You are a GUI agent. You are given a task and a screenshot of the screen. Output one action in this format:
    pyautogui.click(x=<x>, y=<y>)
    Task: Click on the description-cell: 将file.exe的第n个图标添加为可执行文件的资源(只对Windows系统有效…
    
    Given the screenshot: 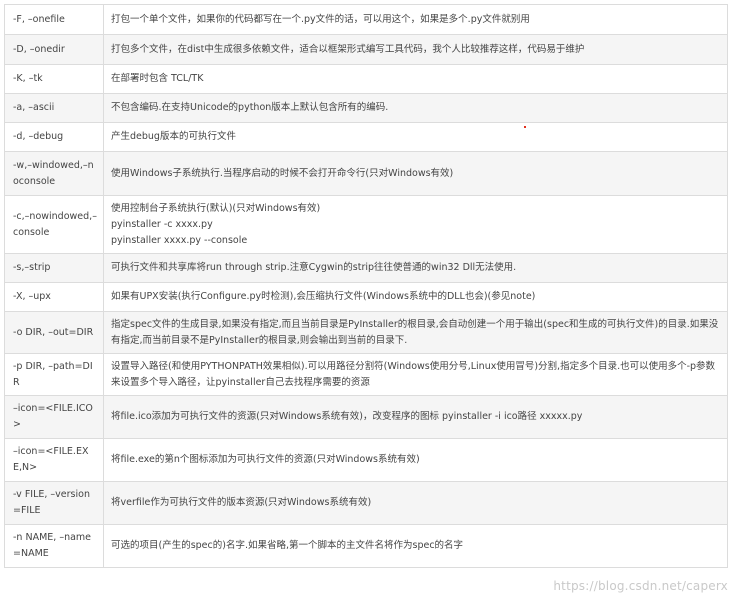 What is the action you would take?
    pyautogui.click(x=415, y=460)
    